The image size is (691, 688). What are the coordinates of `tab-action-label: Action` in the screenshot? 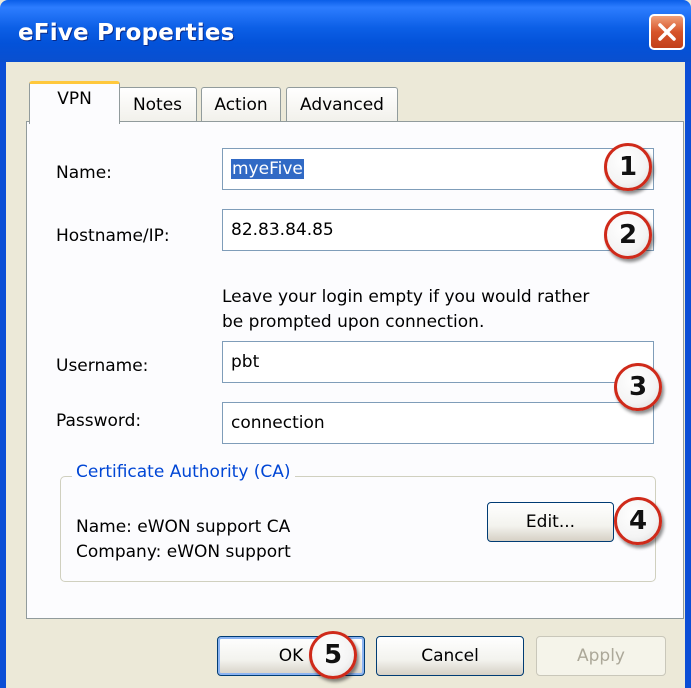 It's located at (241, 105).